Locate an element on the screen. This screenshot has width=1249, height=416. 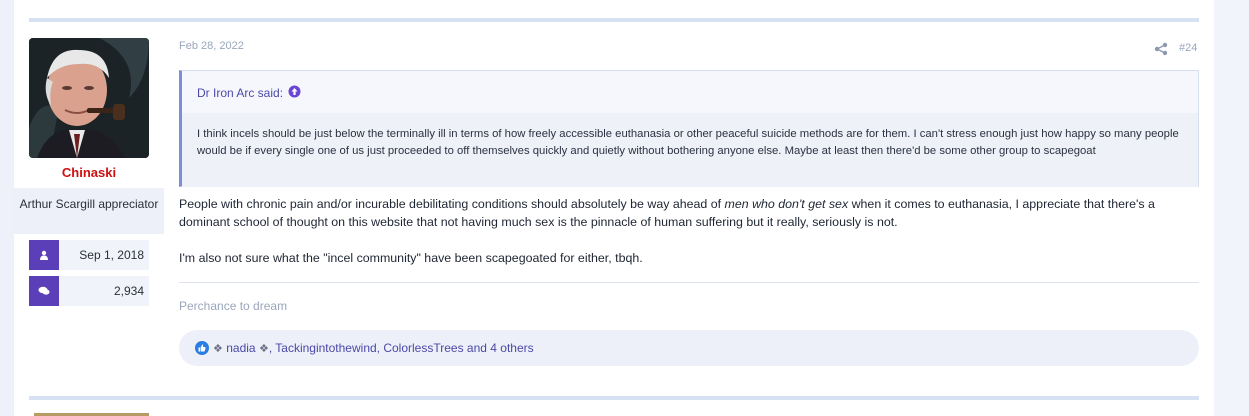
quote-author: Dr Iron Arc said: is located at coordinates (240, 93).